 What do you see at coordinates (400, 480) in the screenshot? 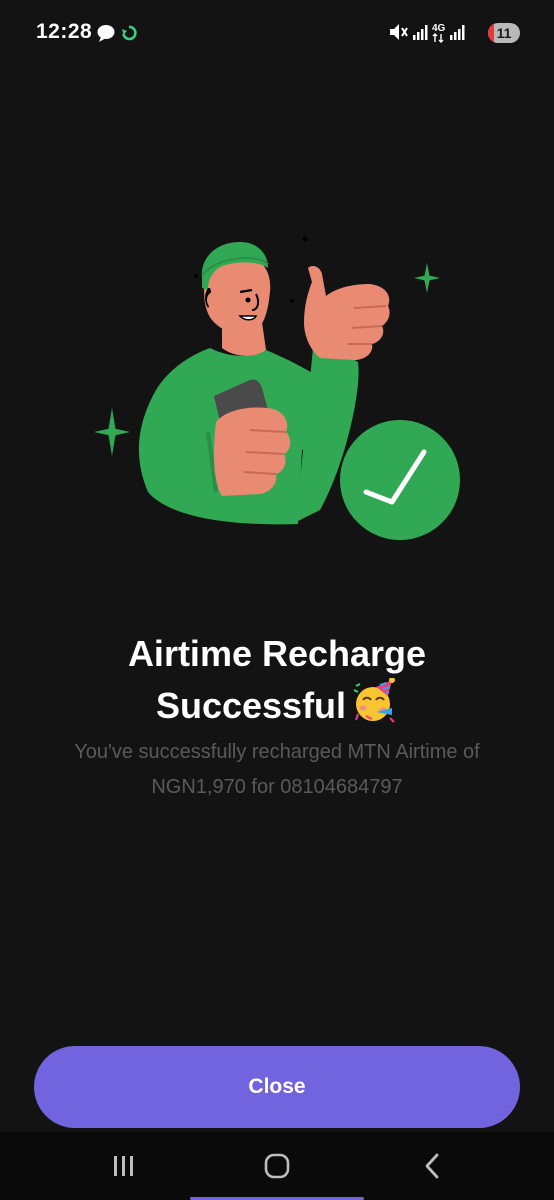
I see `checkmark-circle-icon` at bounding box center [400, 480].